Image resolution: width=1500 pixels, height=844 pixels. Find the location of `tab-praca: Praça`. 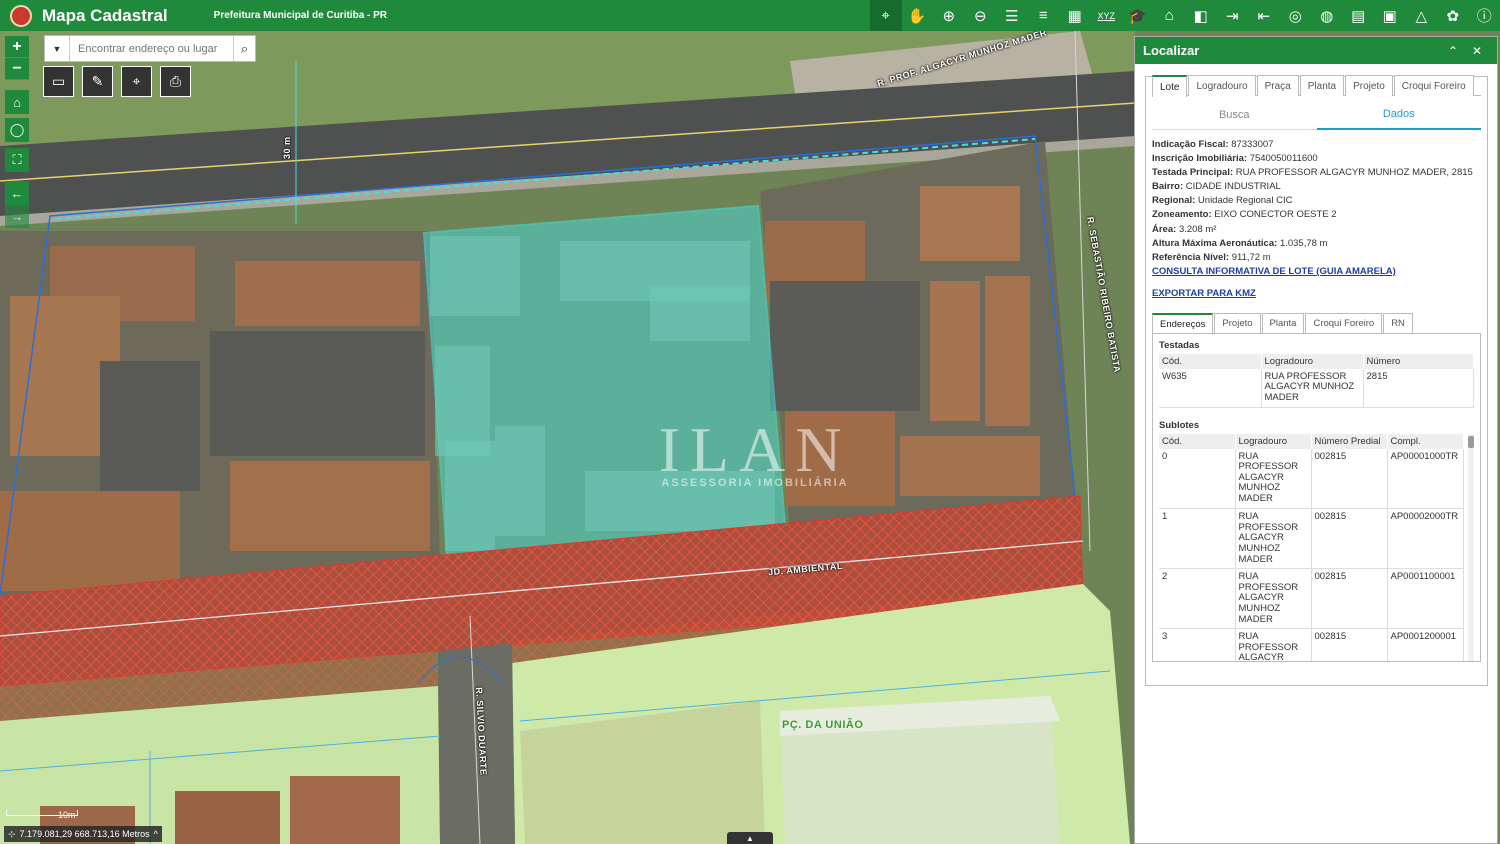

tab-praca: Praça is located at coordinates (1277, 85).